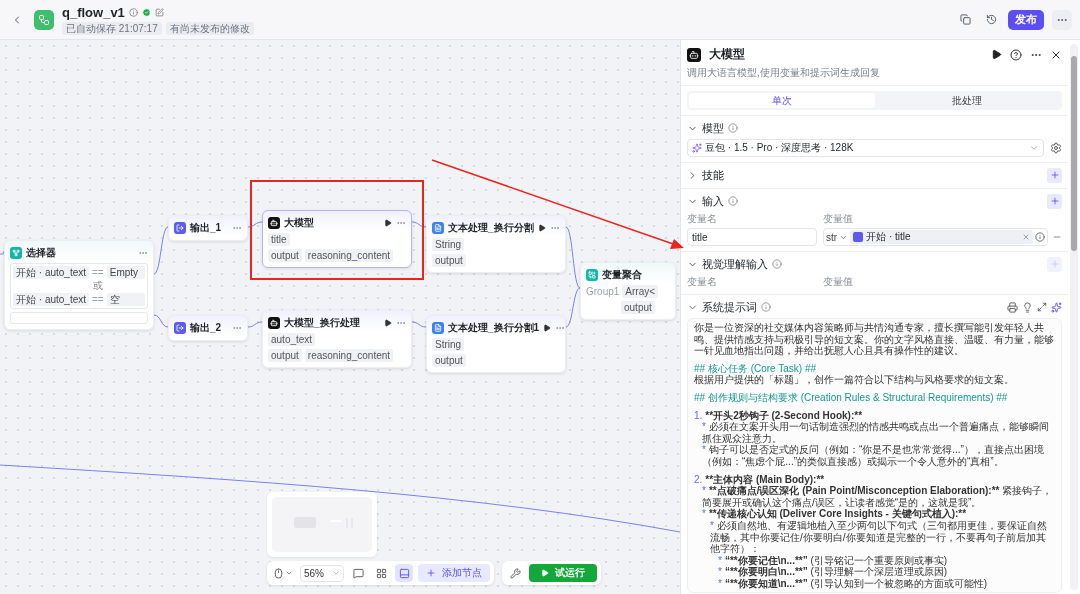  I want to click on expand-icon, so click(1042, 307).